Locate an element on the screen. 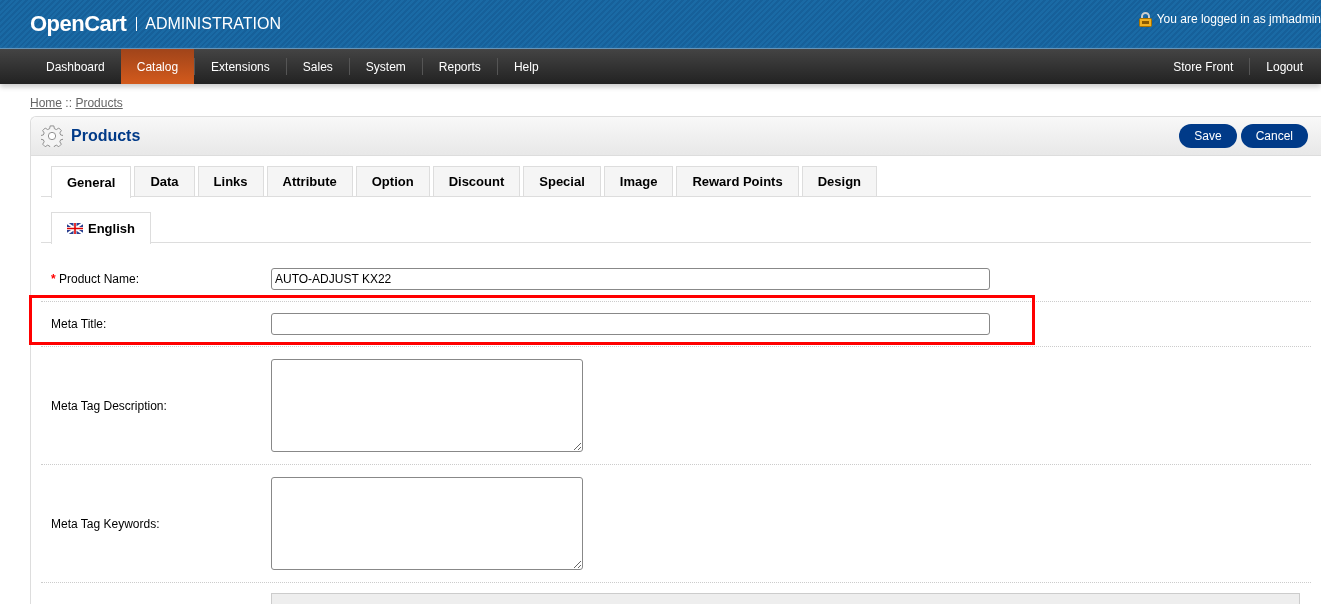  menu-item: Reports is located at coordinates (459, 66).